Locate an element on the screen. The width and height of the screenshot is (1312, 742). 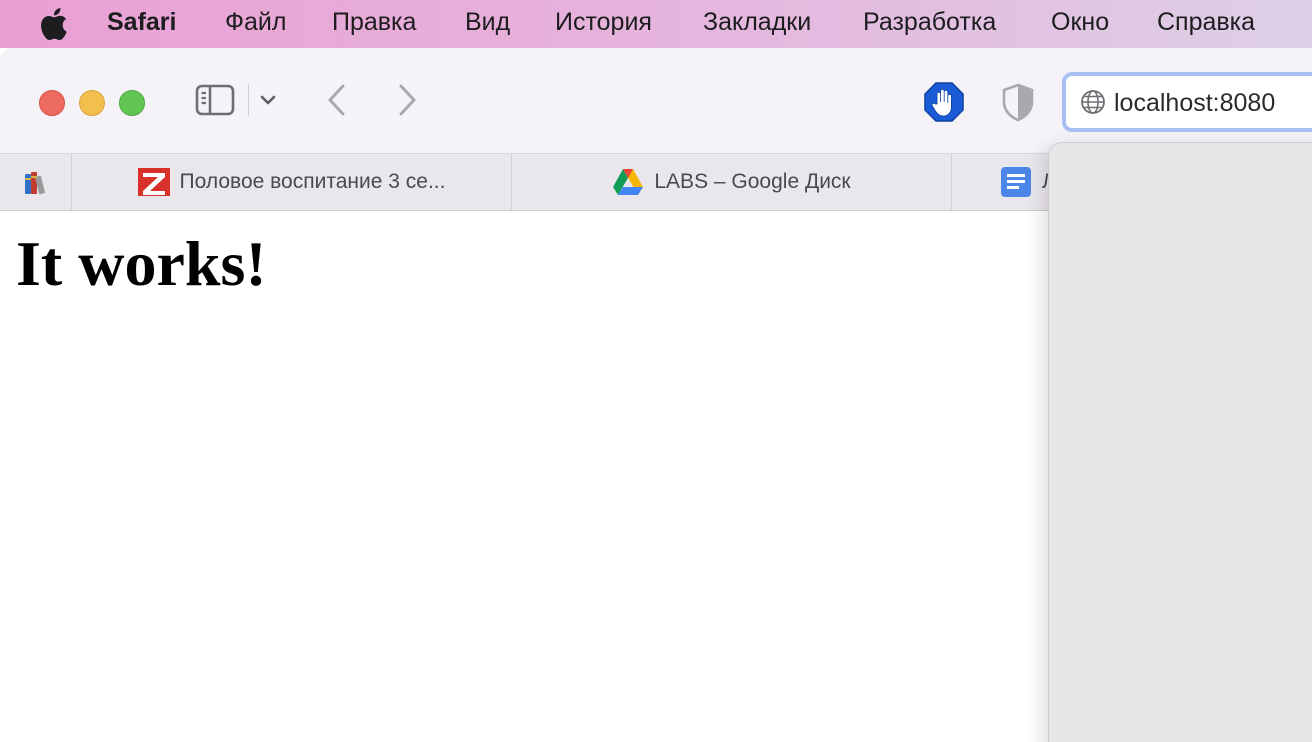
tab-google-drive: LABS – Google Диск is located at coordinates (732, 182).